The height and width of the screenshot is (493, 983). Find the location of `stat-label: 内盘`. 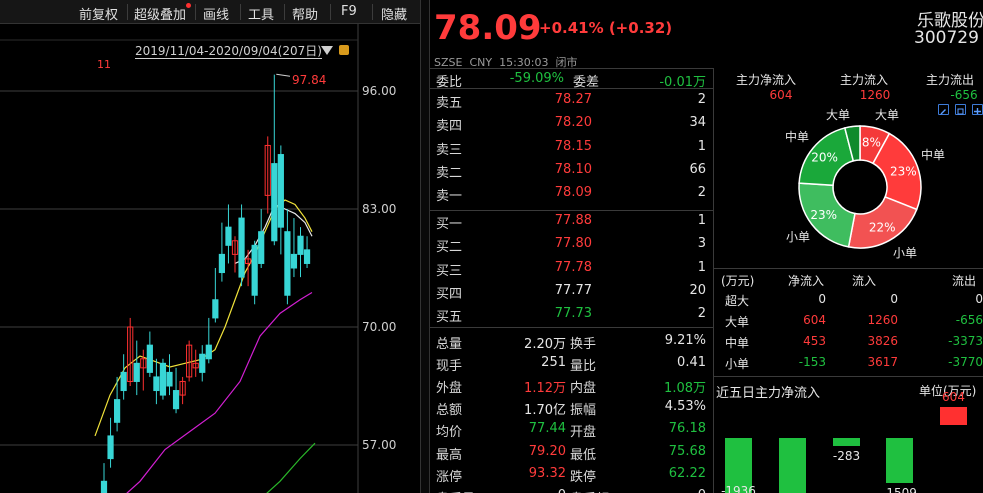

stat-label: 内盘 is located at coordinates (583, 389).